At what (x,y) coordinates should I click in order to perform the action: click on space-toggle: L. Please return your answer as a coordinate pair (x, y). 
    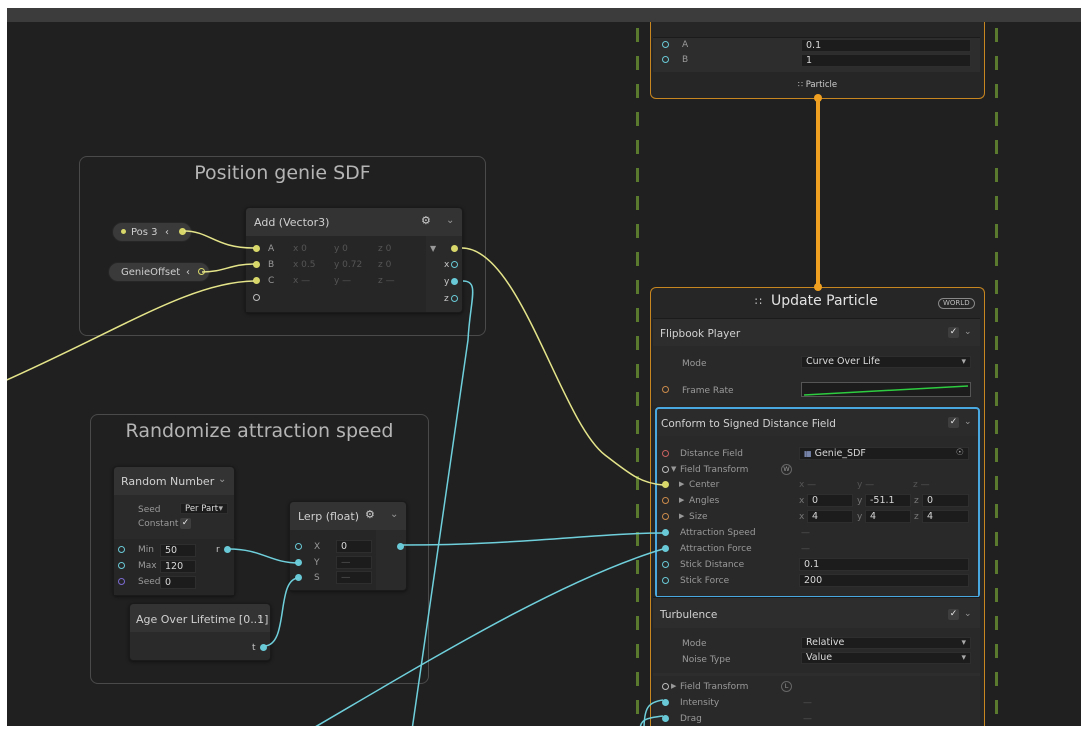
    Looking at the image, I should click on (786, 686).